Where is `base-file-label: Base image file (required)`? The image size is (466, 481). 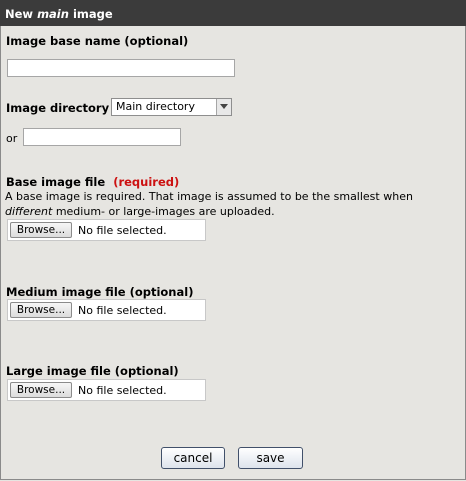 base-file-label: Base image file (required) is located at coordinates (93, 182).